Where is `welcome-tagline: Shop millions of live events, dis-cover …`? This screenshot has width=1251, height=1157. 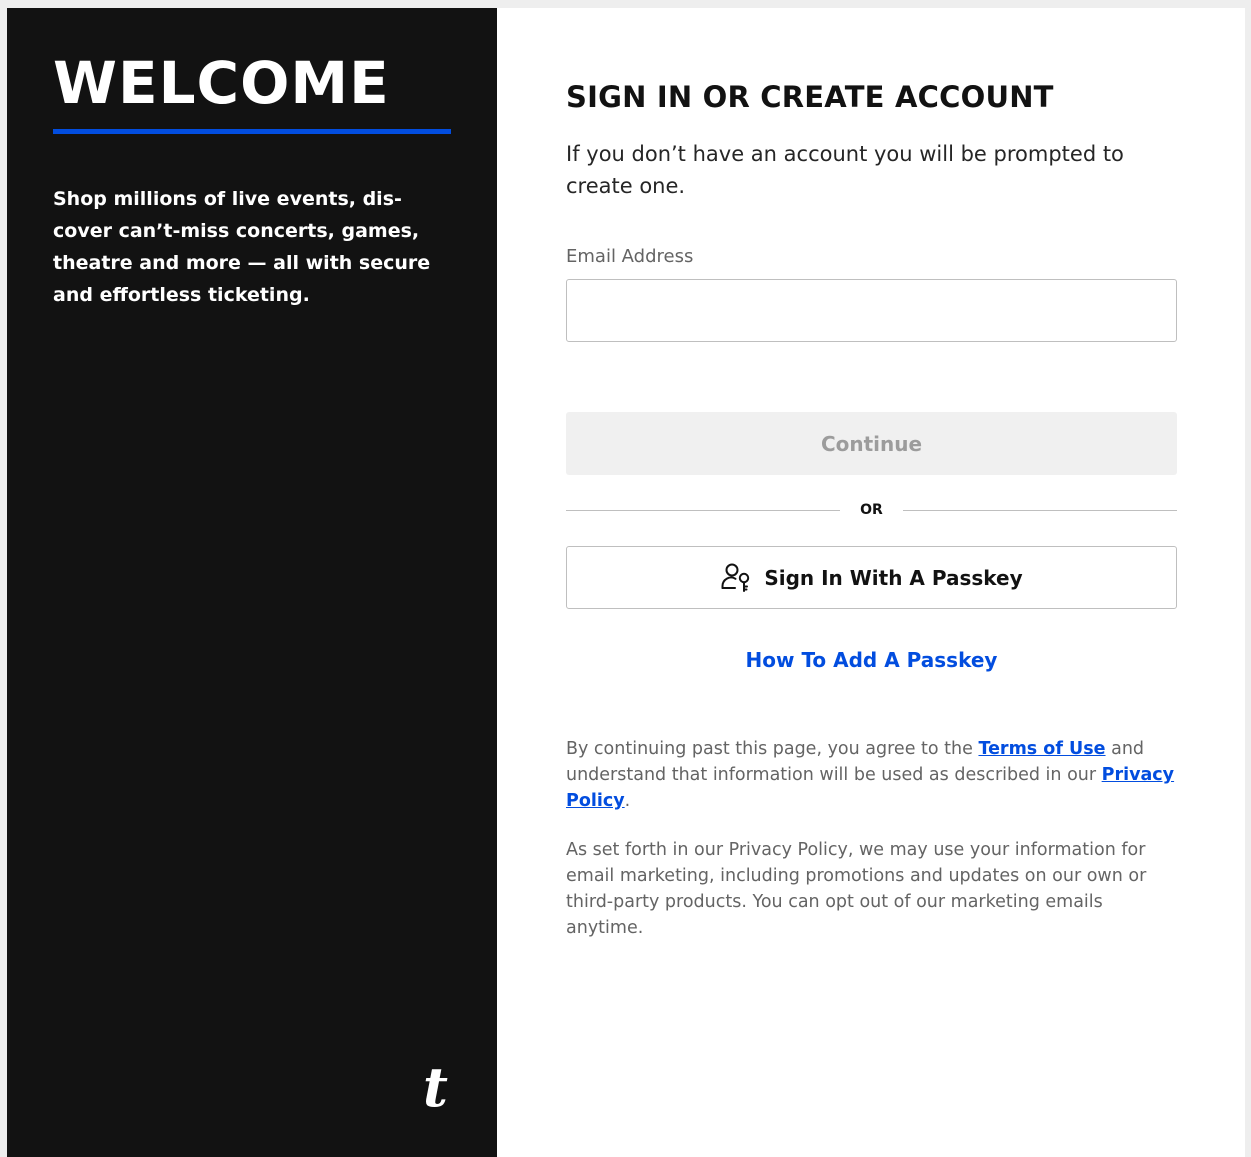 welcome-tagline: Shop millions of live events, dis-cover … is located at coordinates (242, 247).